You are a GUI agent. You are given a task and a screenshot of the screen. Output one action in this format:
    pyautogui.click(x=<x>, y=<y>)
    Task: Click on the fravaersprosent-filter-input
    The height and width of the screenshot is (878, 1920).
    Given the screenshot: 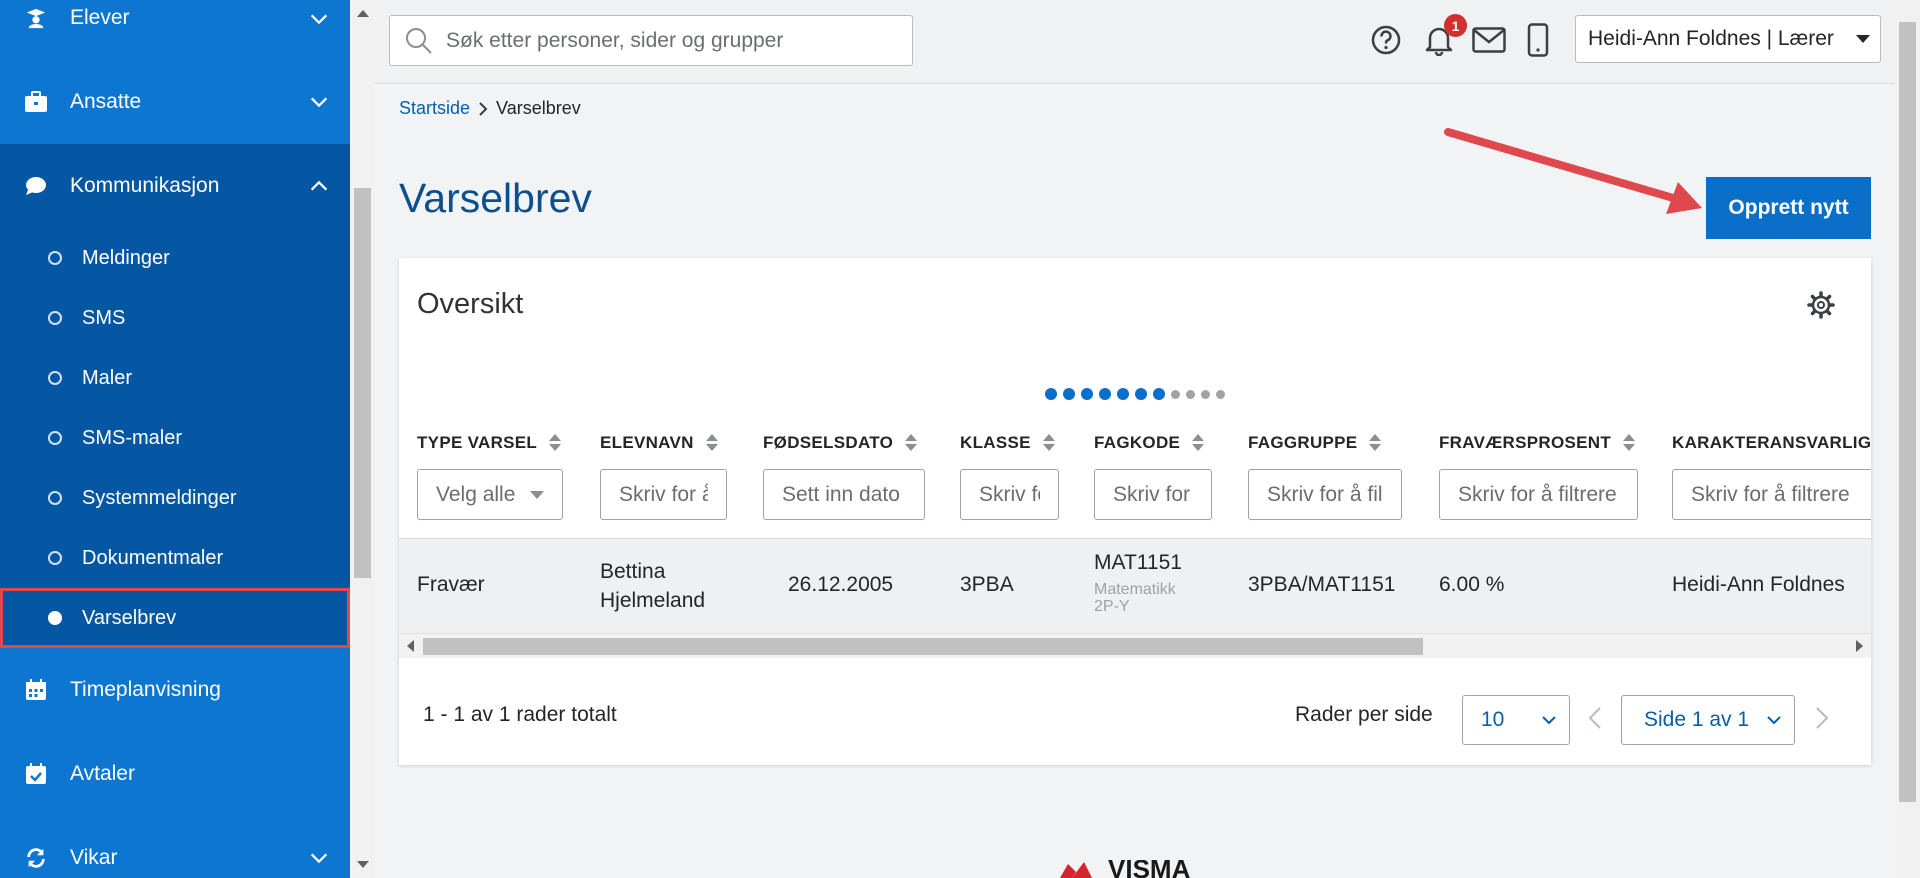 What is the action you would take?
    pyautogui.click(x=1538, y=494)
    